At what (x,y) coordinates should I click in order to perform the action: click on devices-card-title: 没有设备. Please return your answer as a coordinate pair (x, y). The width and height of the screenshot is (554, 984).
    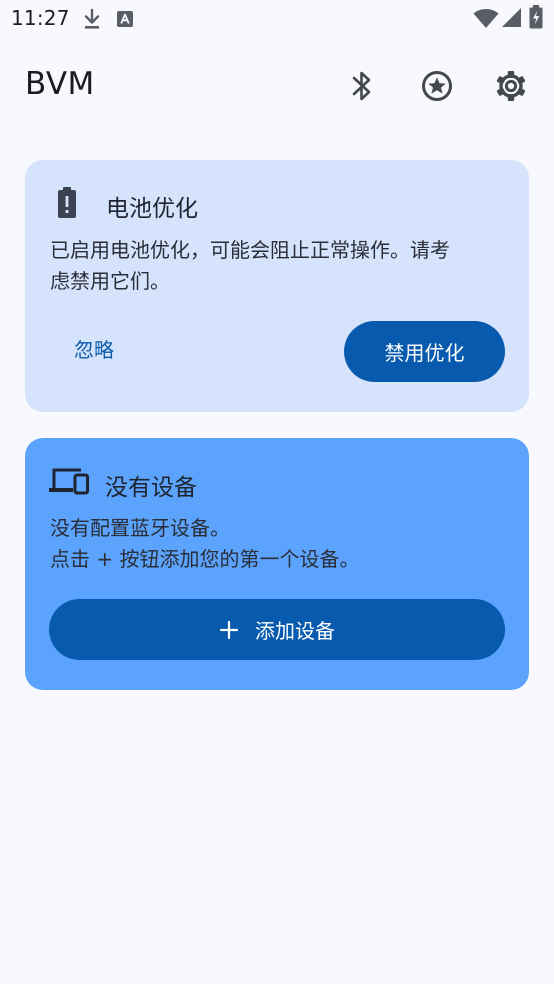
    Looking at the image, I should click on (151, 488).